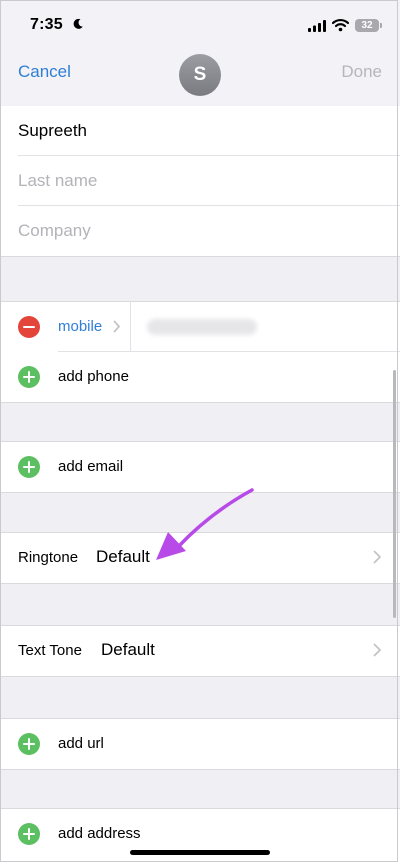 The height and width of the screenshot is (865, 400). Describe the element at coordinates (57, 181) in the screenshot. I see `last-name-placeholder: Last name` at that location.